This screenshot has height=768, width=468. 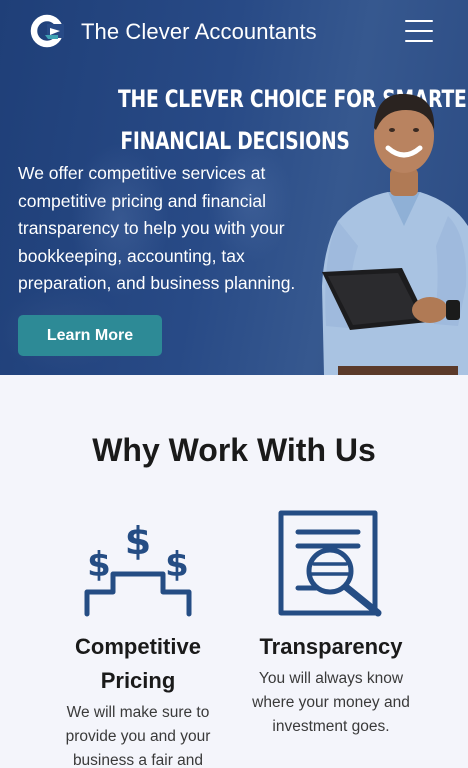 What do you see at coordinates (330, 563) in the screenshot?
I see `document-magnifier-icon` at bounding box center [330, 563].